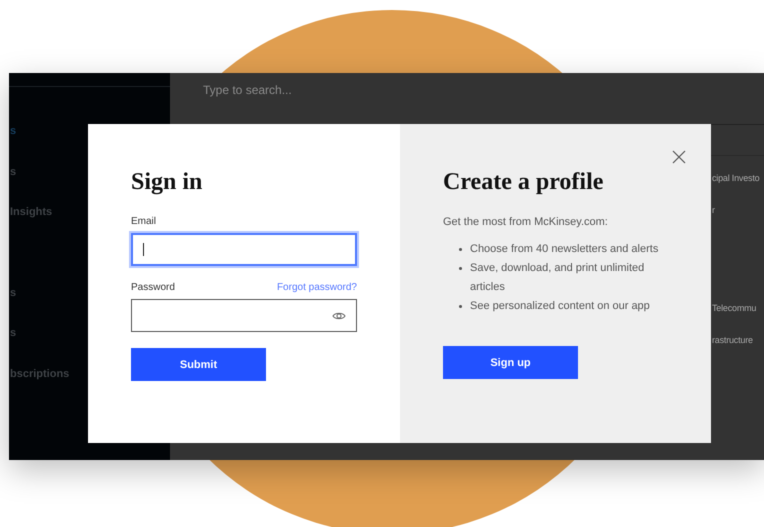 The width and height of the screenshot is (764, 527). I want to click on password-field, so click(244, 315).